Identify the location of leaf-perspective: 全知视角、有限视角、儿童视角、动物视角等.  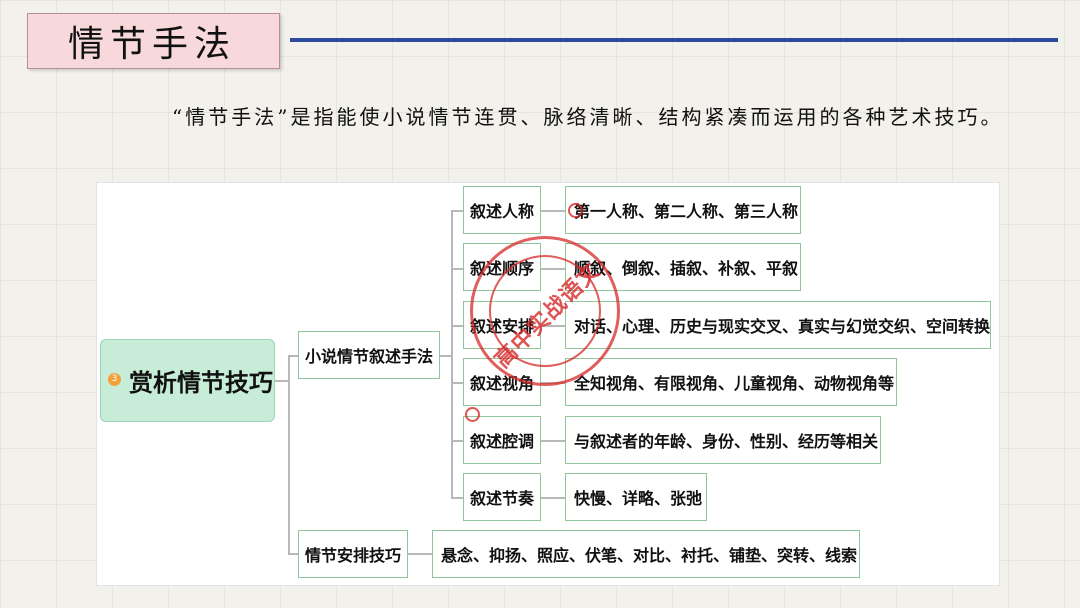
(731, 382).